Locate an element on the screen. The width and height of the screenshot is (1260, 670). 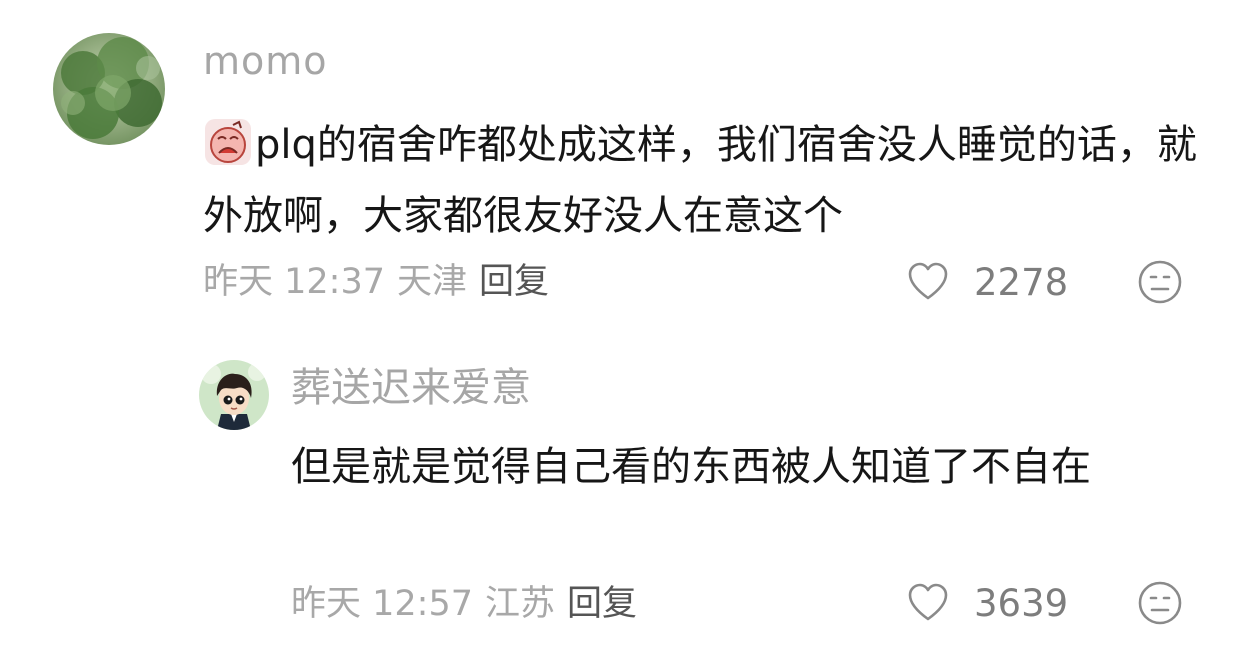
comment-text: 但是就是觉得自己看的东西被人知道了不自在 is located at coordinates (691, 467).